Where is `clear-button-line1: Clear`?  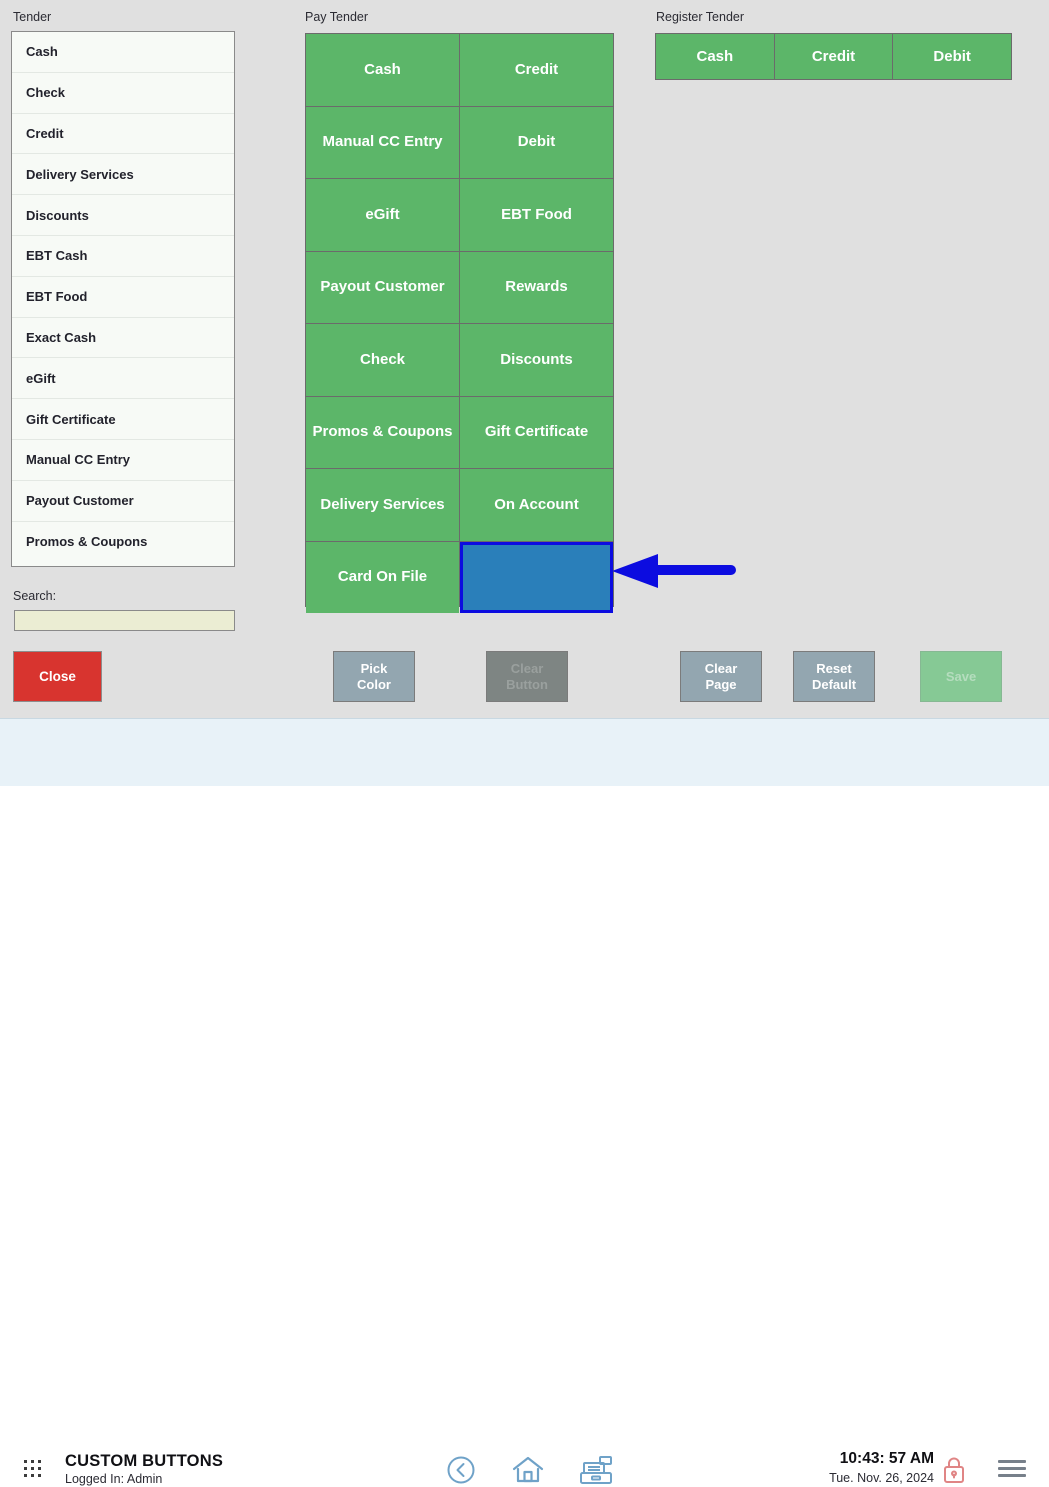 clear-button-line1: Clear is located at coordinates (527, 668).